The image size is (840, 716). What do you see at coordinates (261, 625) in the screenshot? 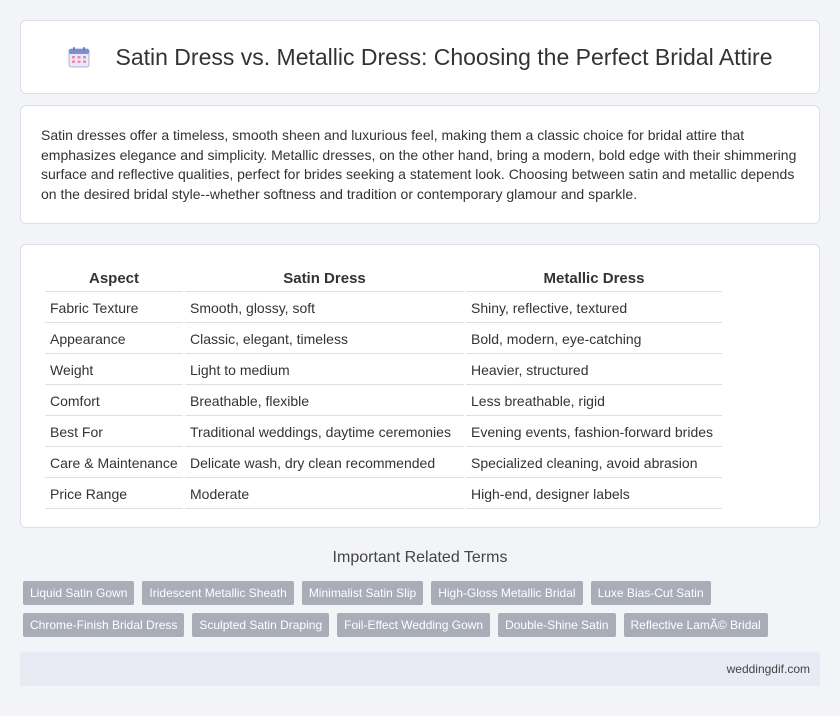
I see `related-term-tag: Sculpted Satin Draping` at bounding box center [261, 625].